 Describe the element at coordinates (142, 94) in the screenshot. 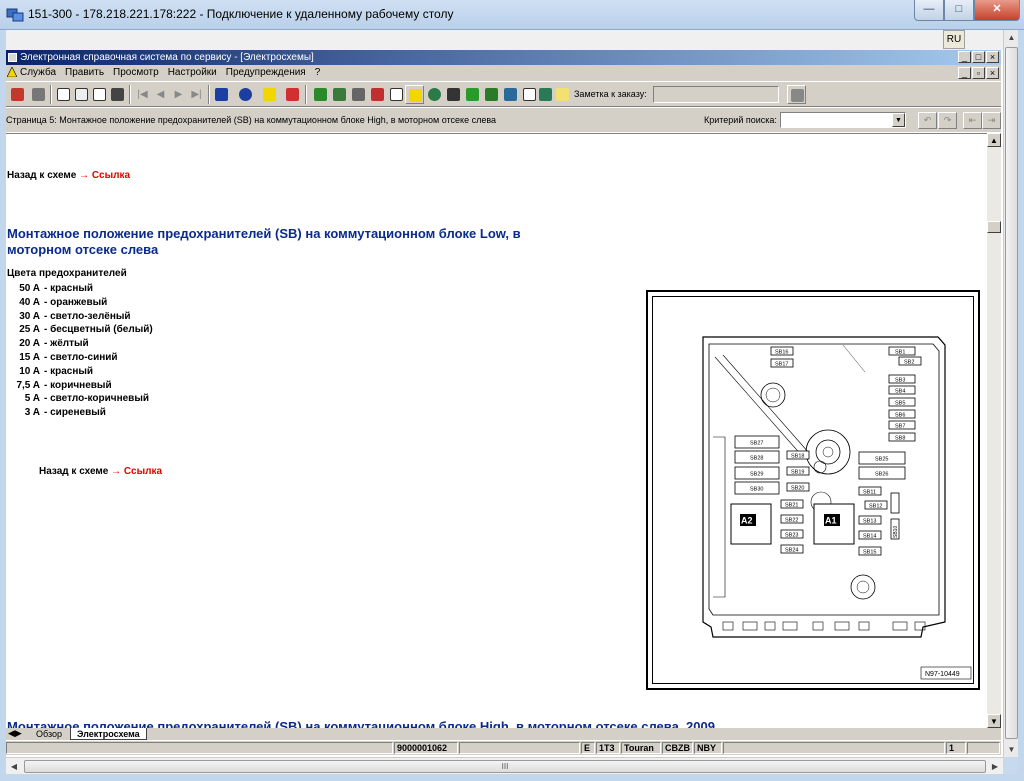

I see `first-page-icon: |◀` at that location.